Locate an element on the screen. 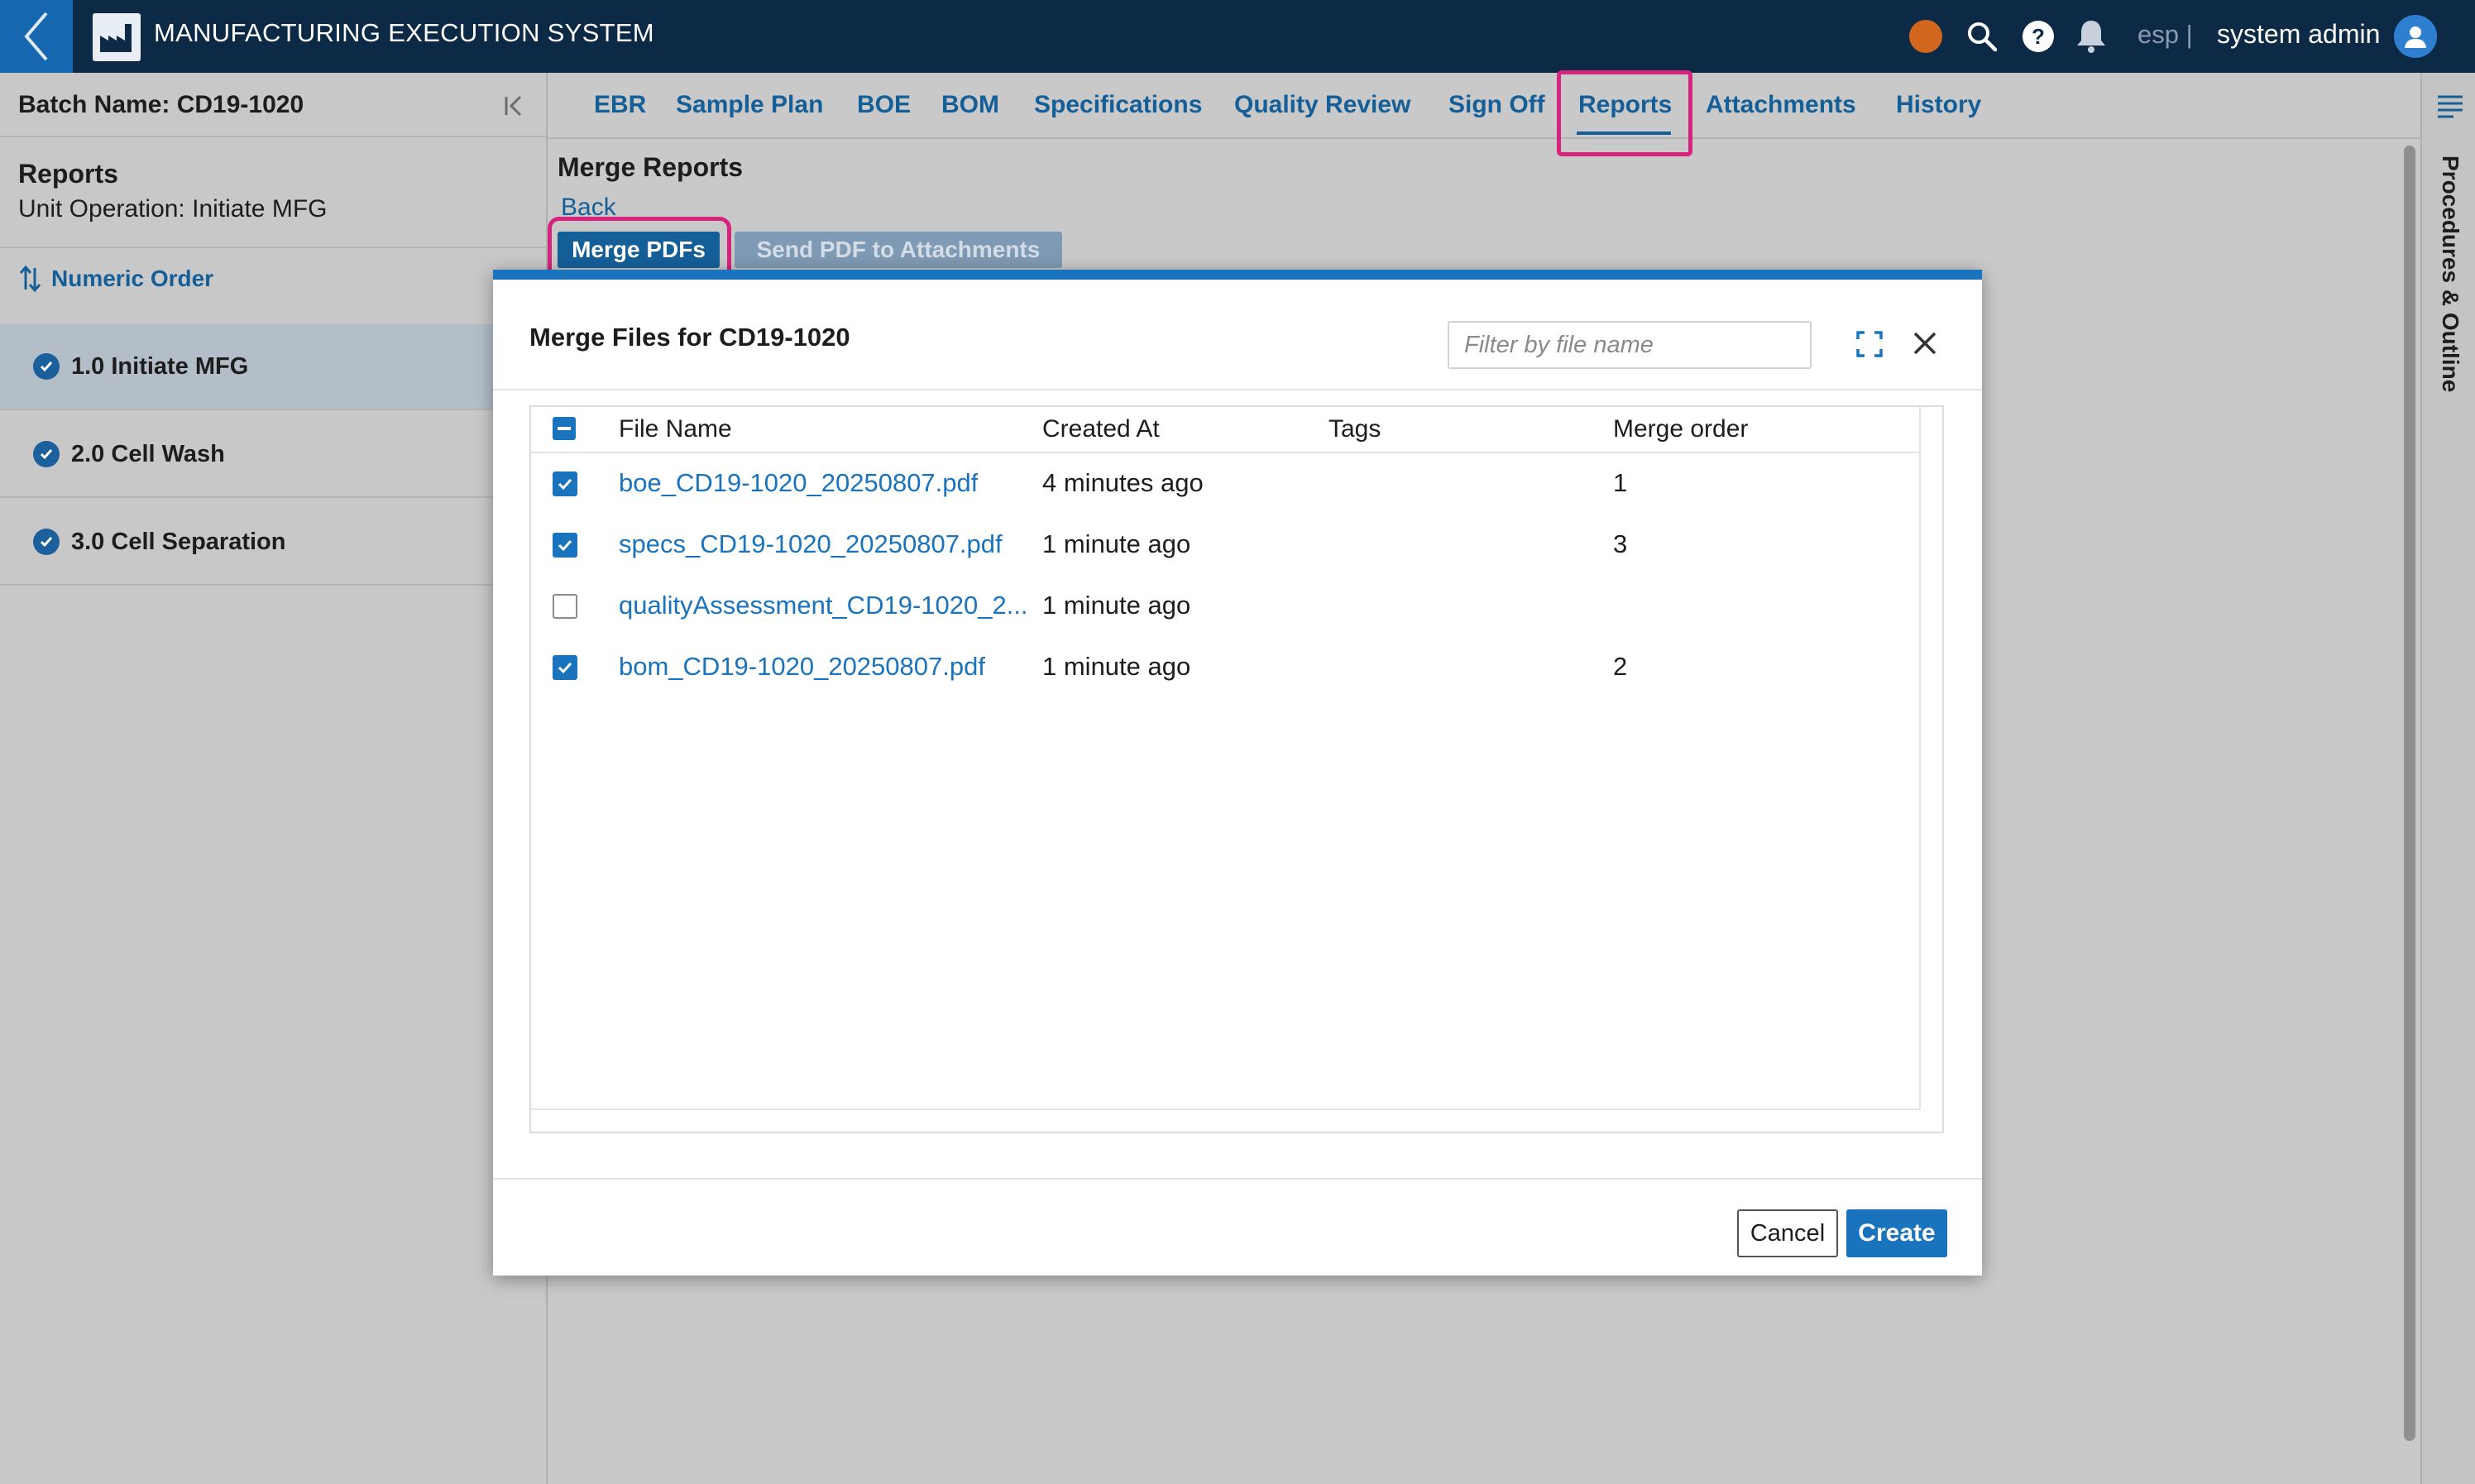 The width and height of the screenshot is (2475, 1484). operation-label: 2.0 Cell Wash is located at coordinates (148, 454).